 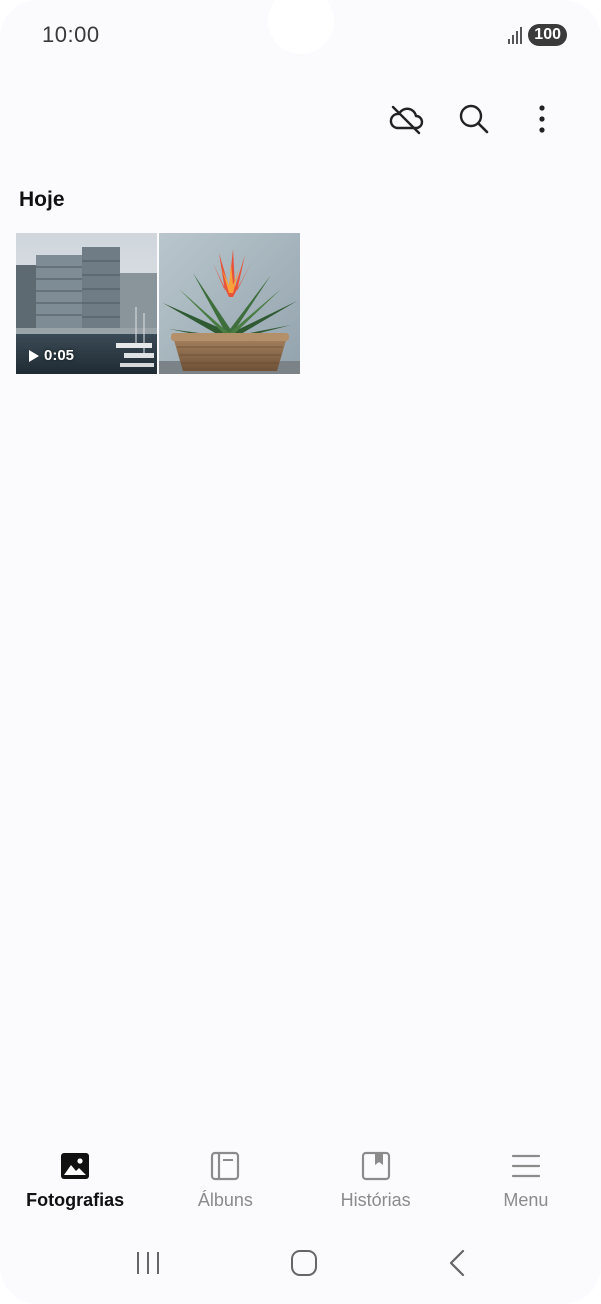 I want to click on nav-label: Fotografias, so click(x=75, y=1200).